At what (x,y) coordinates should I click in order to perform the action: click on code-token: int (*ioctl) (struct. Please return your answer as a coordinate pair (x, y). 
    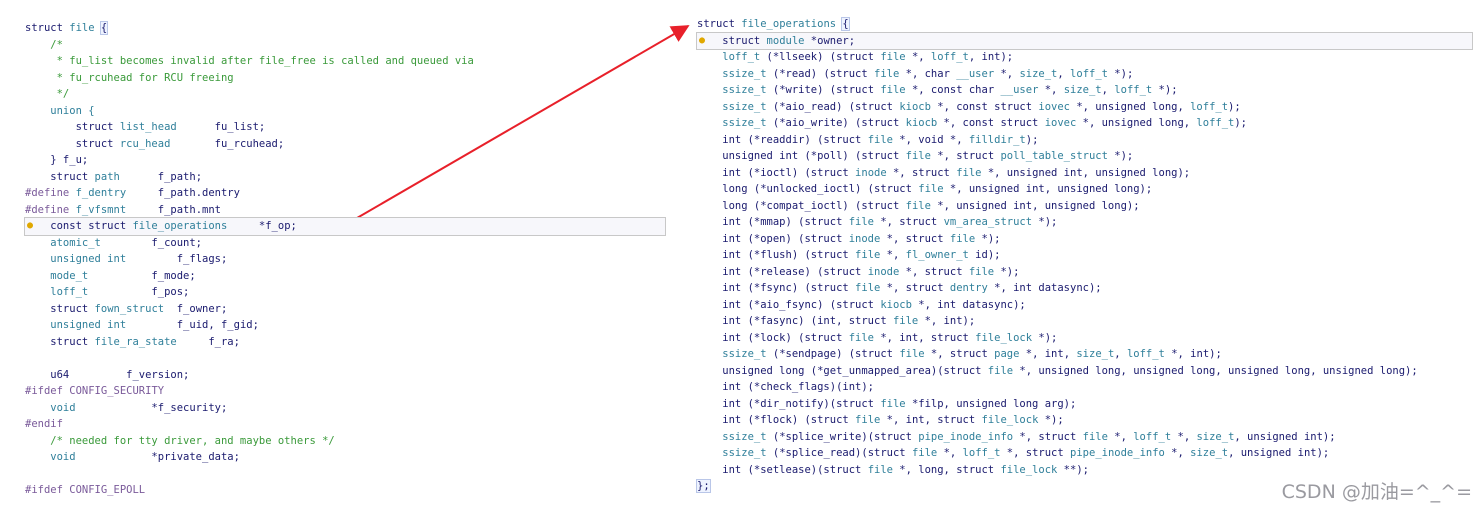
    Looking at the image, I should click on (776, 172).